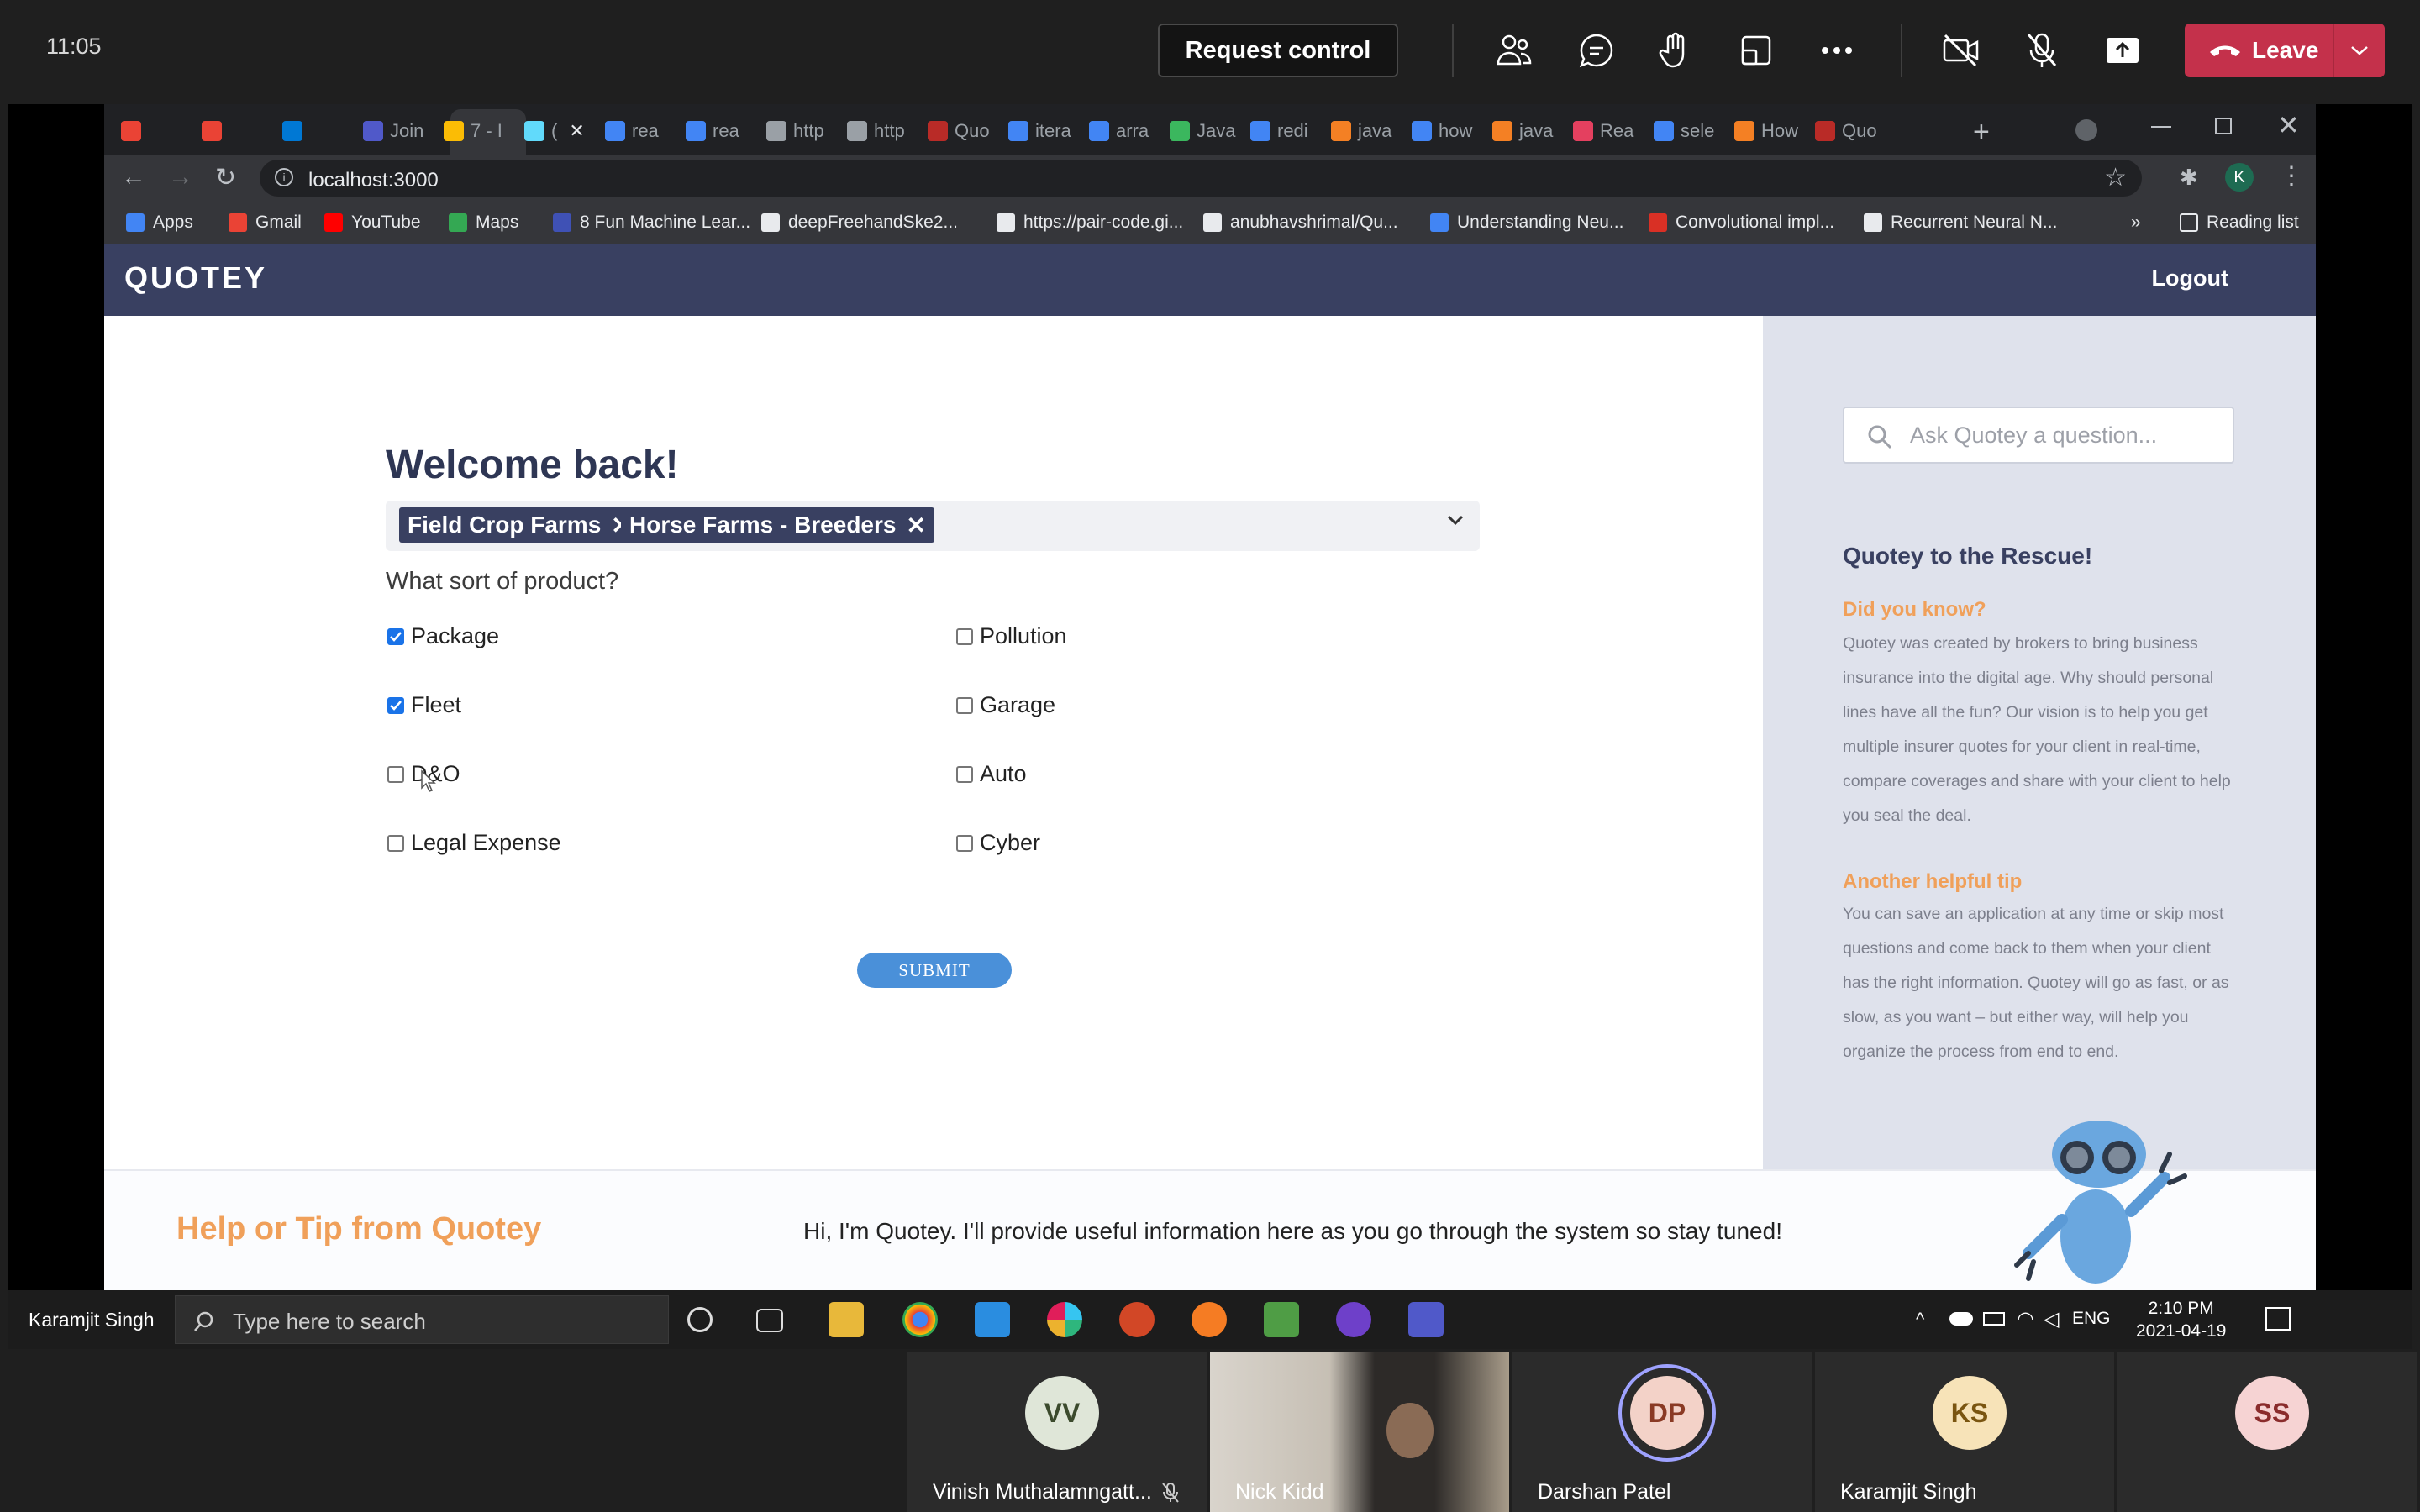 The width and height of the screenshot is (2420, 1512). Describe the element at coordinates (2122, 50) in the screenshot. I see `share-icon` at that location.